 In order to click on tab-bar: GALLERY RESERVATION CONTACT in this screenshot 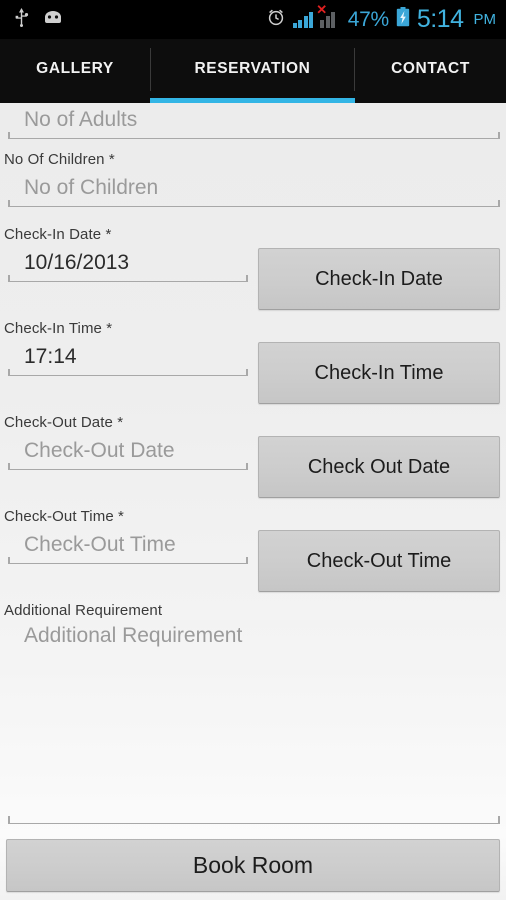, I will do `click(253, 71)`.